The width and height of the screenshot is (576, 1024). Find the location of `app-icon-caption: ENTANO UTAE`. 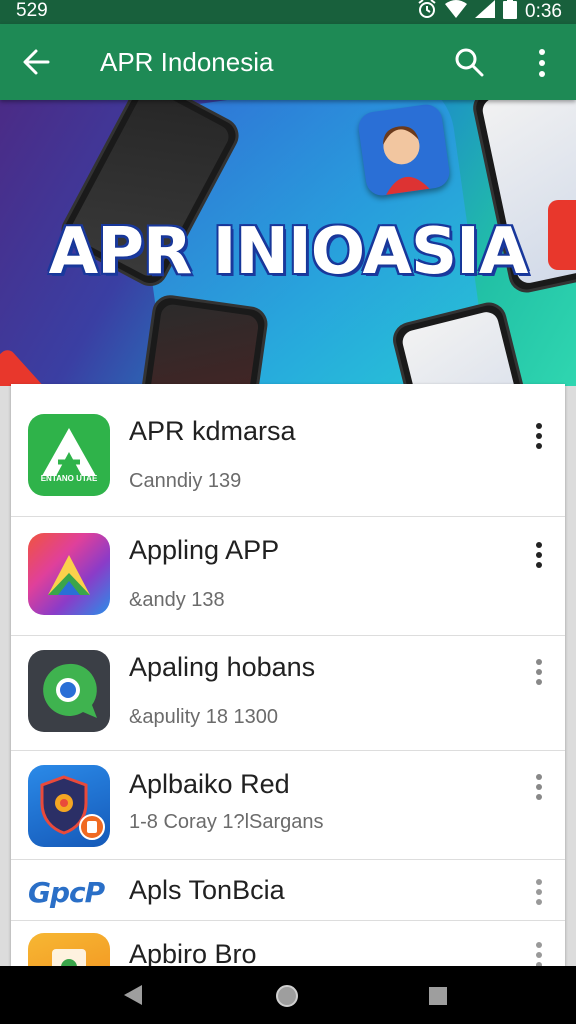

app-icon-caption: ENTANO UTAE is located at coordinates (69, 478).